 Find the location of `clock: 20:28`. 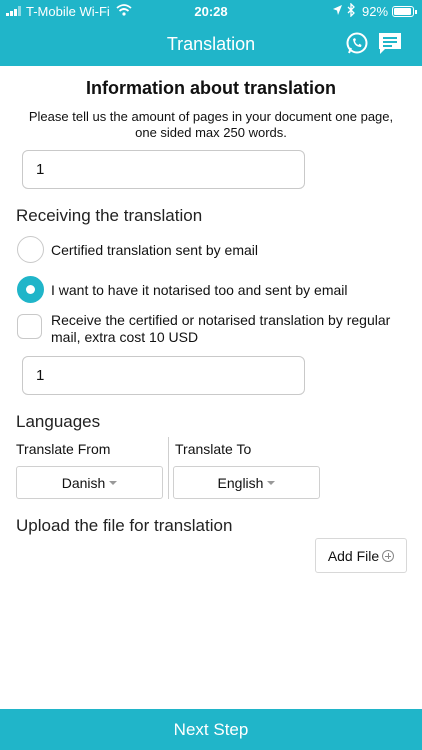

clock: 20:28 is located at coordinates (211, 11).